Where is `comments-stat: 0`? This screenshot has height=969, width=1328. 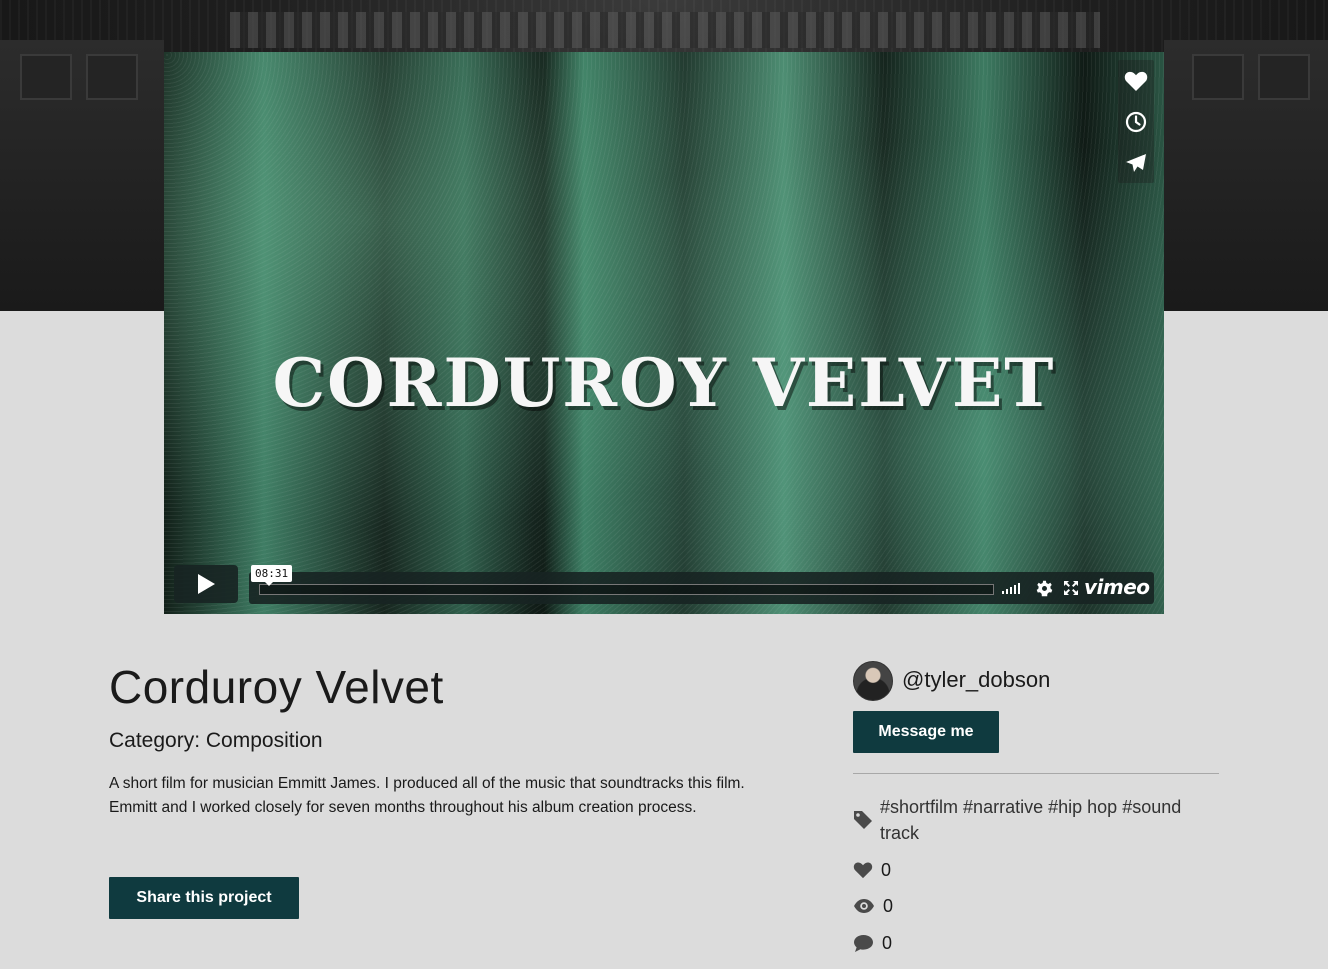
comments-stat: 0 is located at coordinates (872, 943).